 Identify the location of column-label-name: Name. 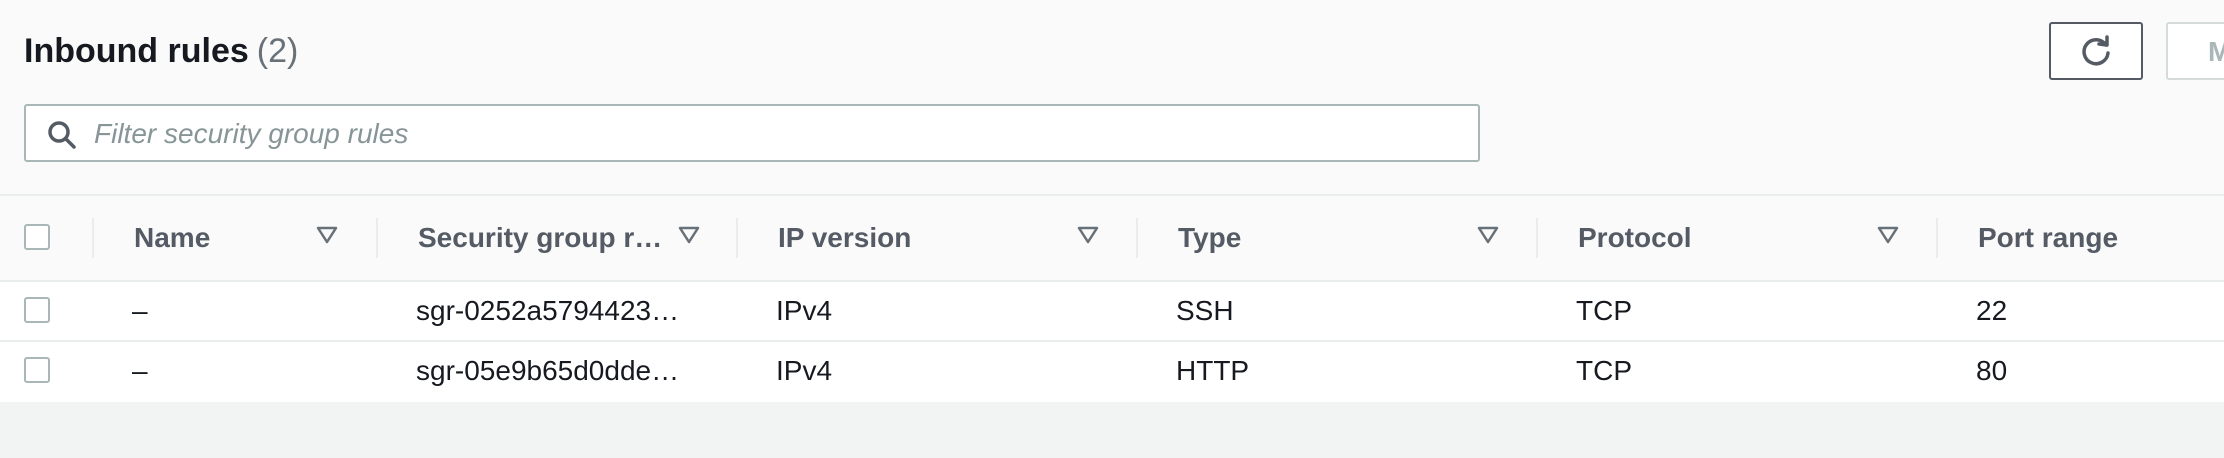
(172, 237).